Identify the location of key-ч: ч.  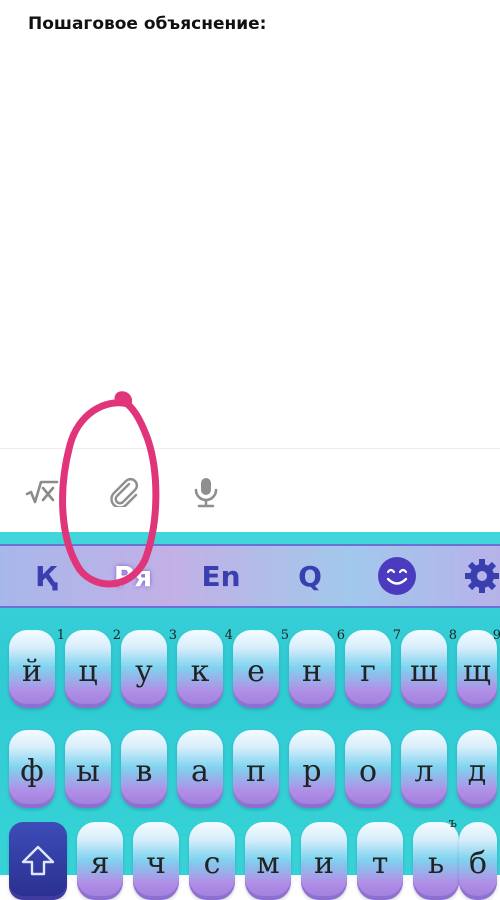
(156, 861).